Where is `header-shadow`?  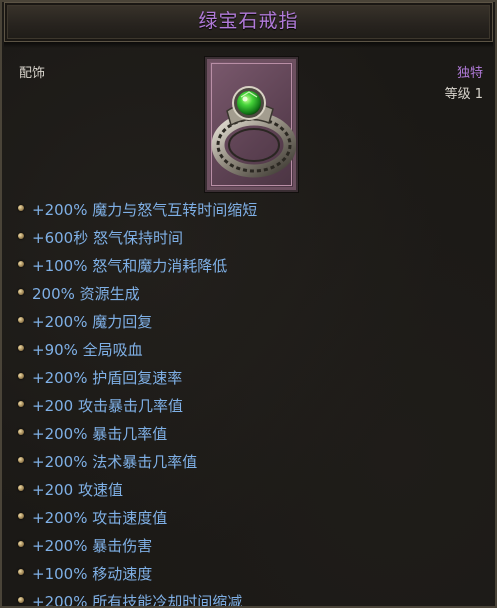
header-shadow is located at coordinates (248, 45).